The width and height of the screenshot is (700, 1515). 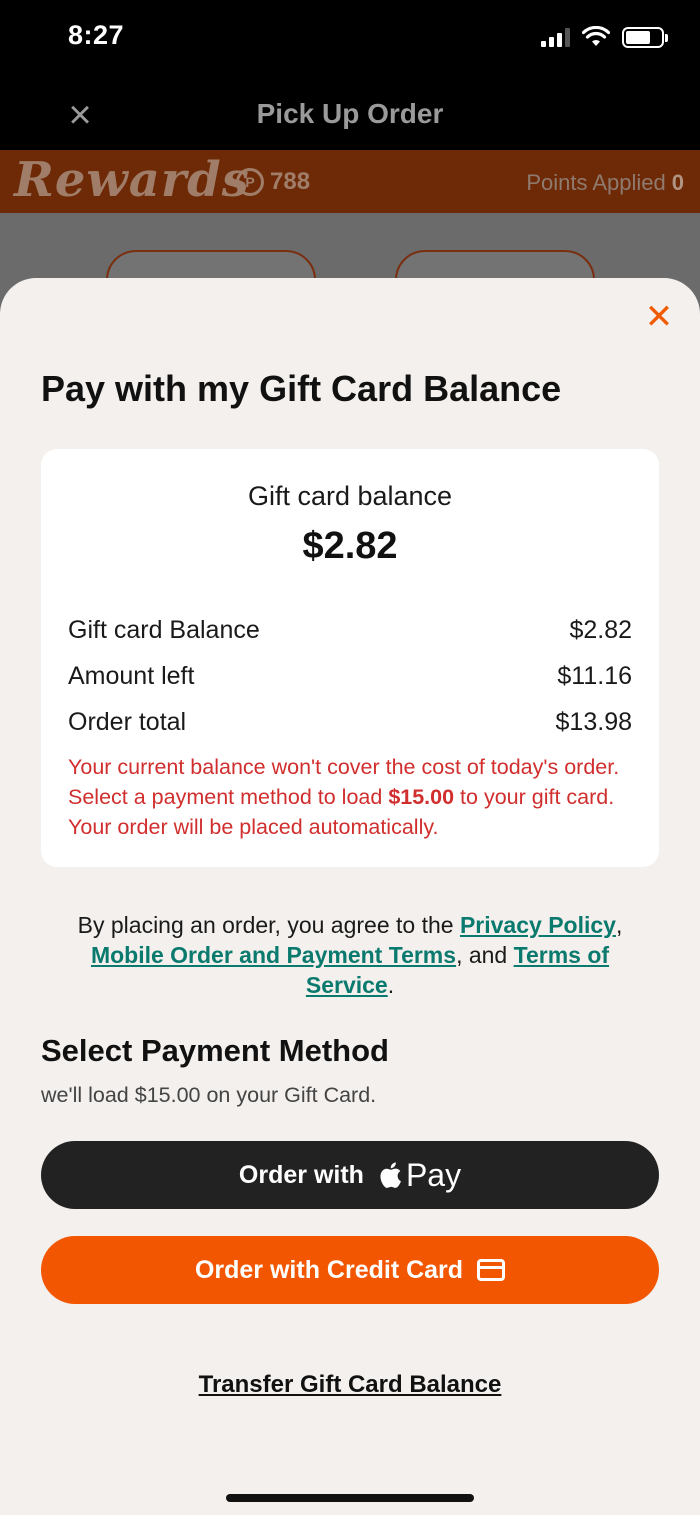 What do you see at coordinates (538, 925) in the screenshot?
I see `privacy-policy-link: Privacy Policy` at bounding box center [538, 925].